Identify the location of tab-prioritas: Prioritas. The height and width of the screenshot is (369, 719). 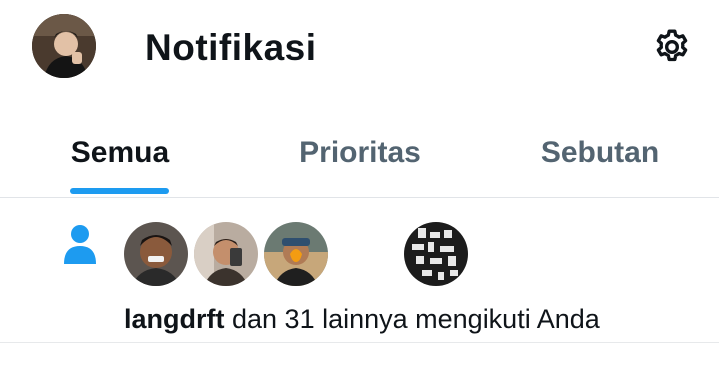
(360, 152).